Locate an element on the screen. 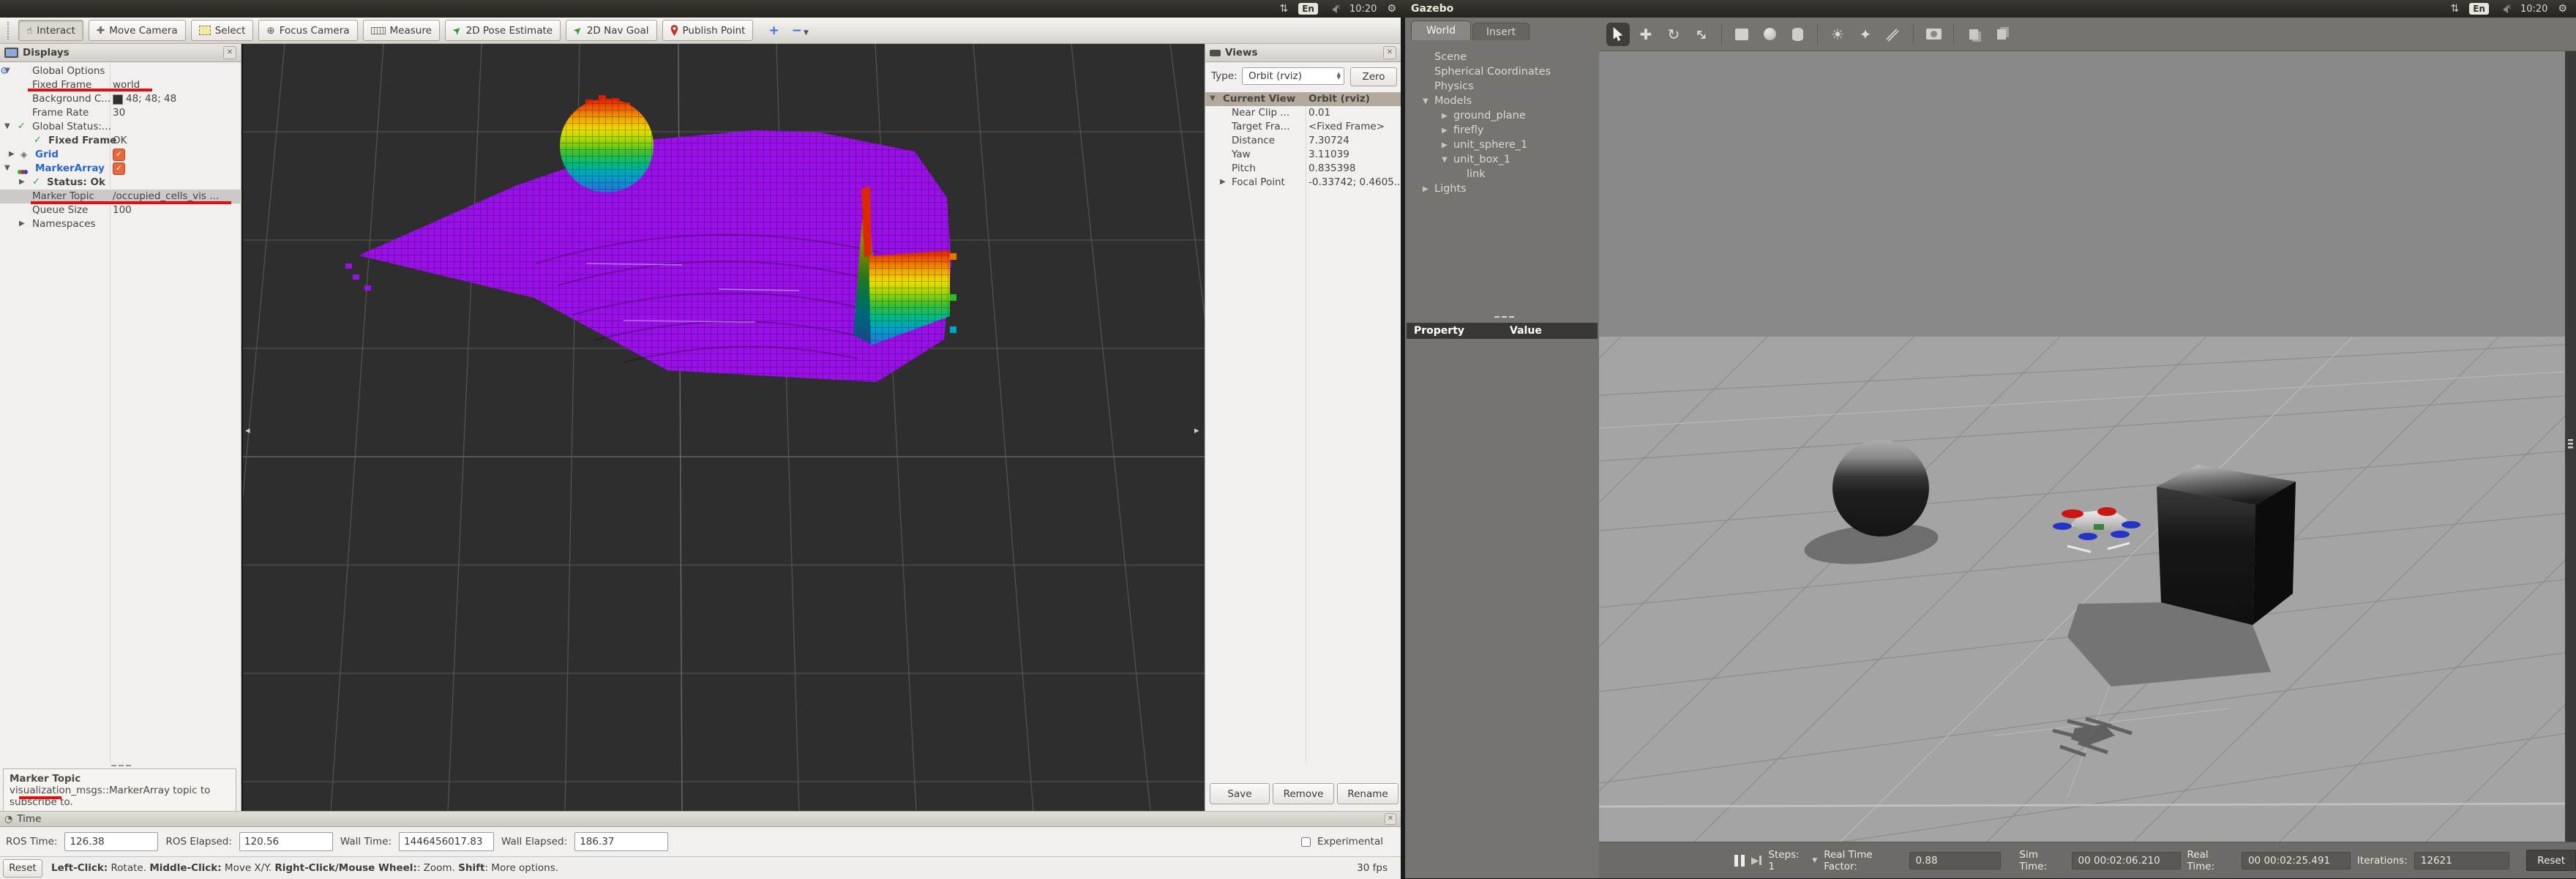 This screenshot has height=879, width=2576. directional-light-icon: ∥ is located at coordinates (1893, 34).